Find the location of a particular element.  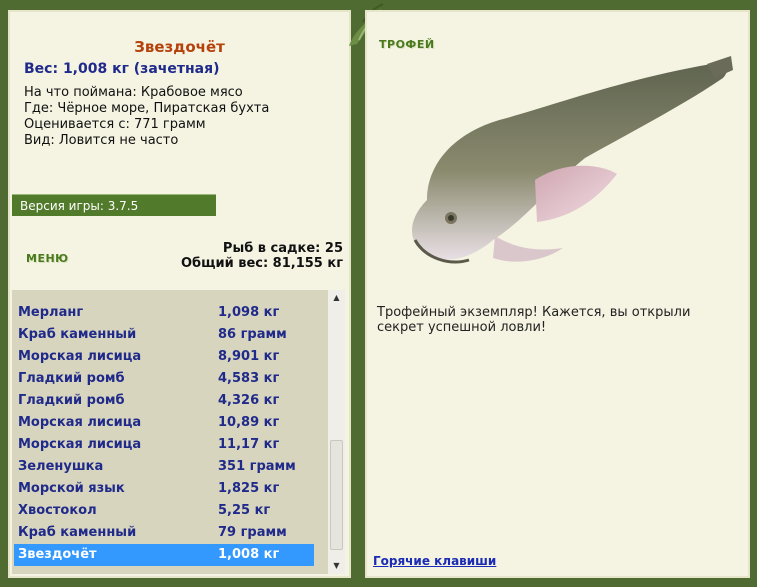

fish-list-weight: 351 грамм is located at coordinates (257, 466).